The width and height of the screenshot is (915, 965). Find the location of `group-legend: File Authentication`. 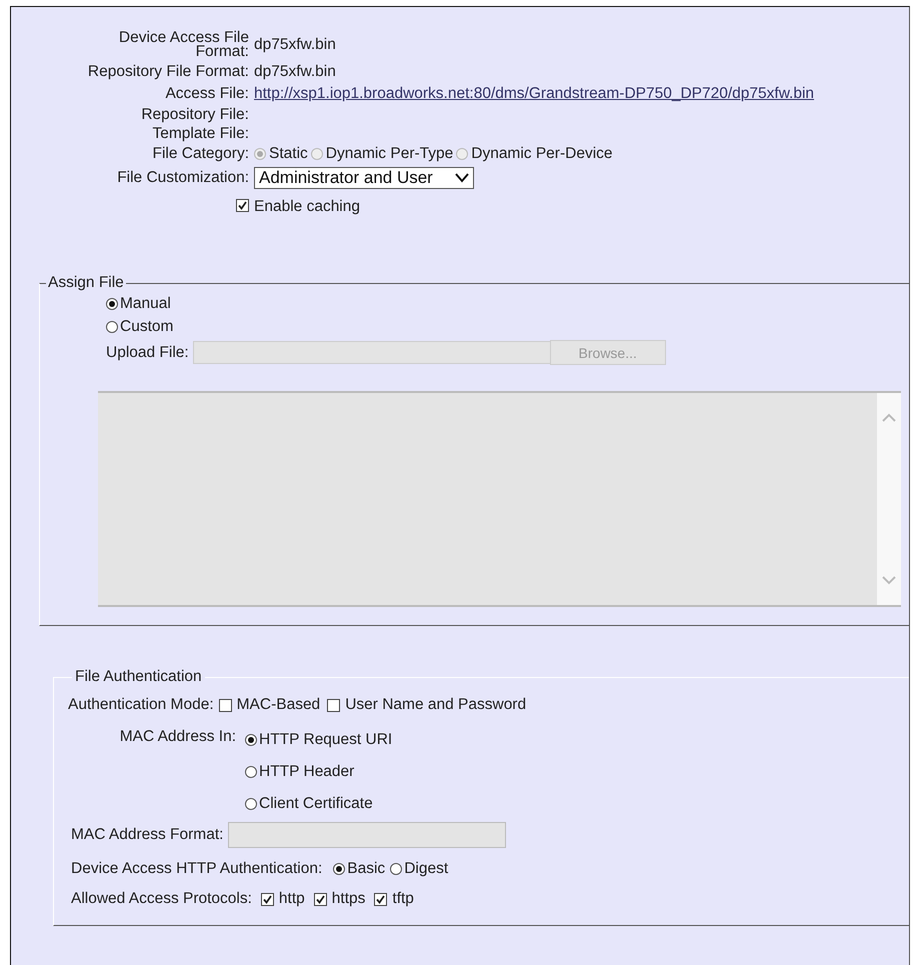

group-legend: File Authentication is located at coordinates (138, 677).